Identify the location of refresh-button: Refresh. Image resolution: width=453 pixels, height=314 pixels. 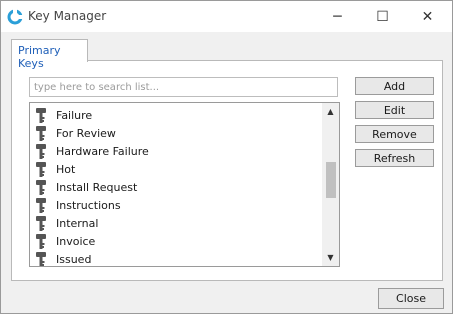
(394, 158).